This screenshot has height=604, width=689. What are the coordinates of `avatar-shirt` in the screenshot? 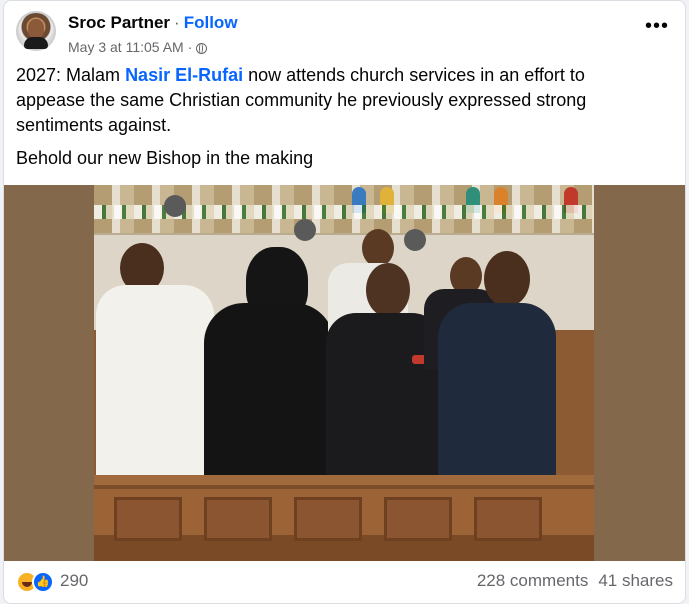 It's located at (36, 43).